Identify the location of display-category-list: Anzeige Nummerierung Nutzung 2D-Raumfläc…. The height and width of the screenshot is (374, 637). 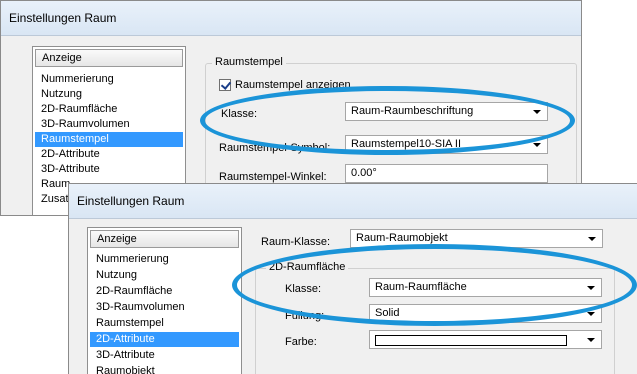
(164, 300).